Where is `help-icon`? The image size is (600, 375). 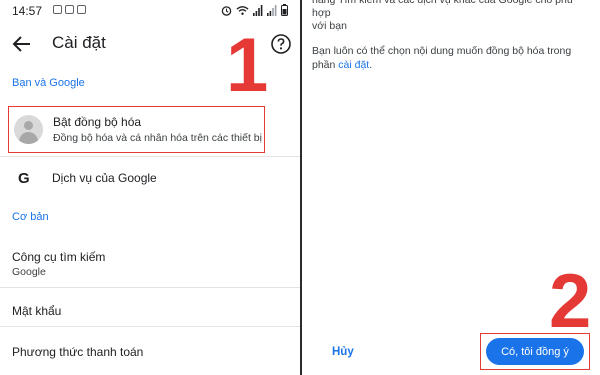 help-icon is located at coordinates (281, 44).